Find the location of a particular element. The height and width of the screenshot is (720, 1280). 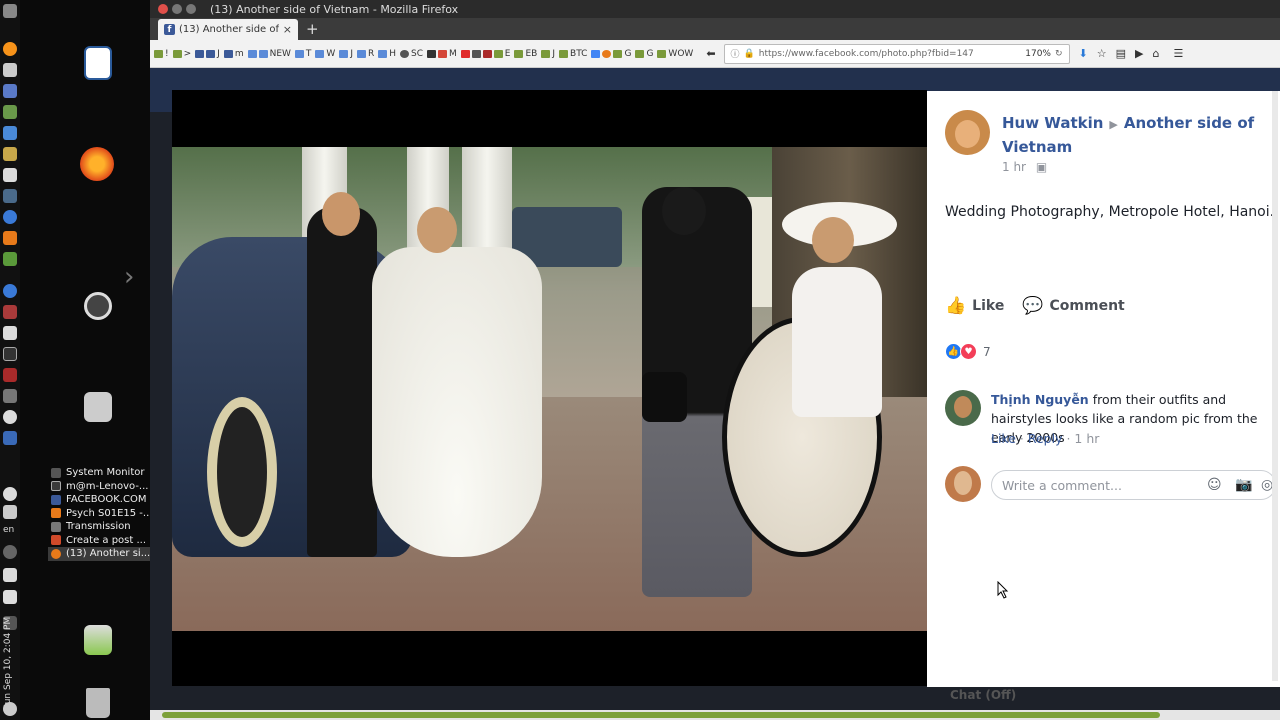

bookmark-item: m is located at coordinates (233, 54).